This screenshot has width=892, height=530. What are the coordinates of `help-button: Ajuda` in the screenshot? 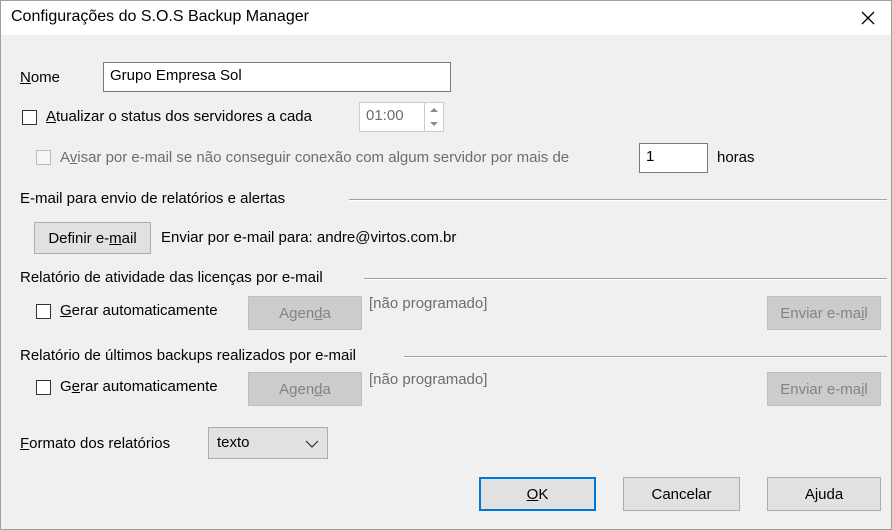 It's located at (824, 494).